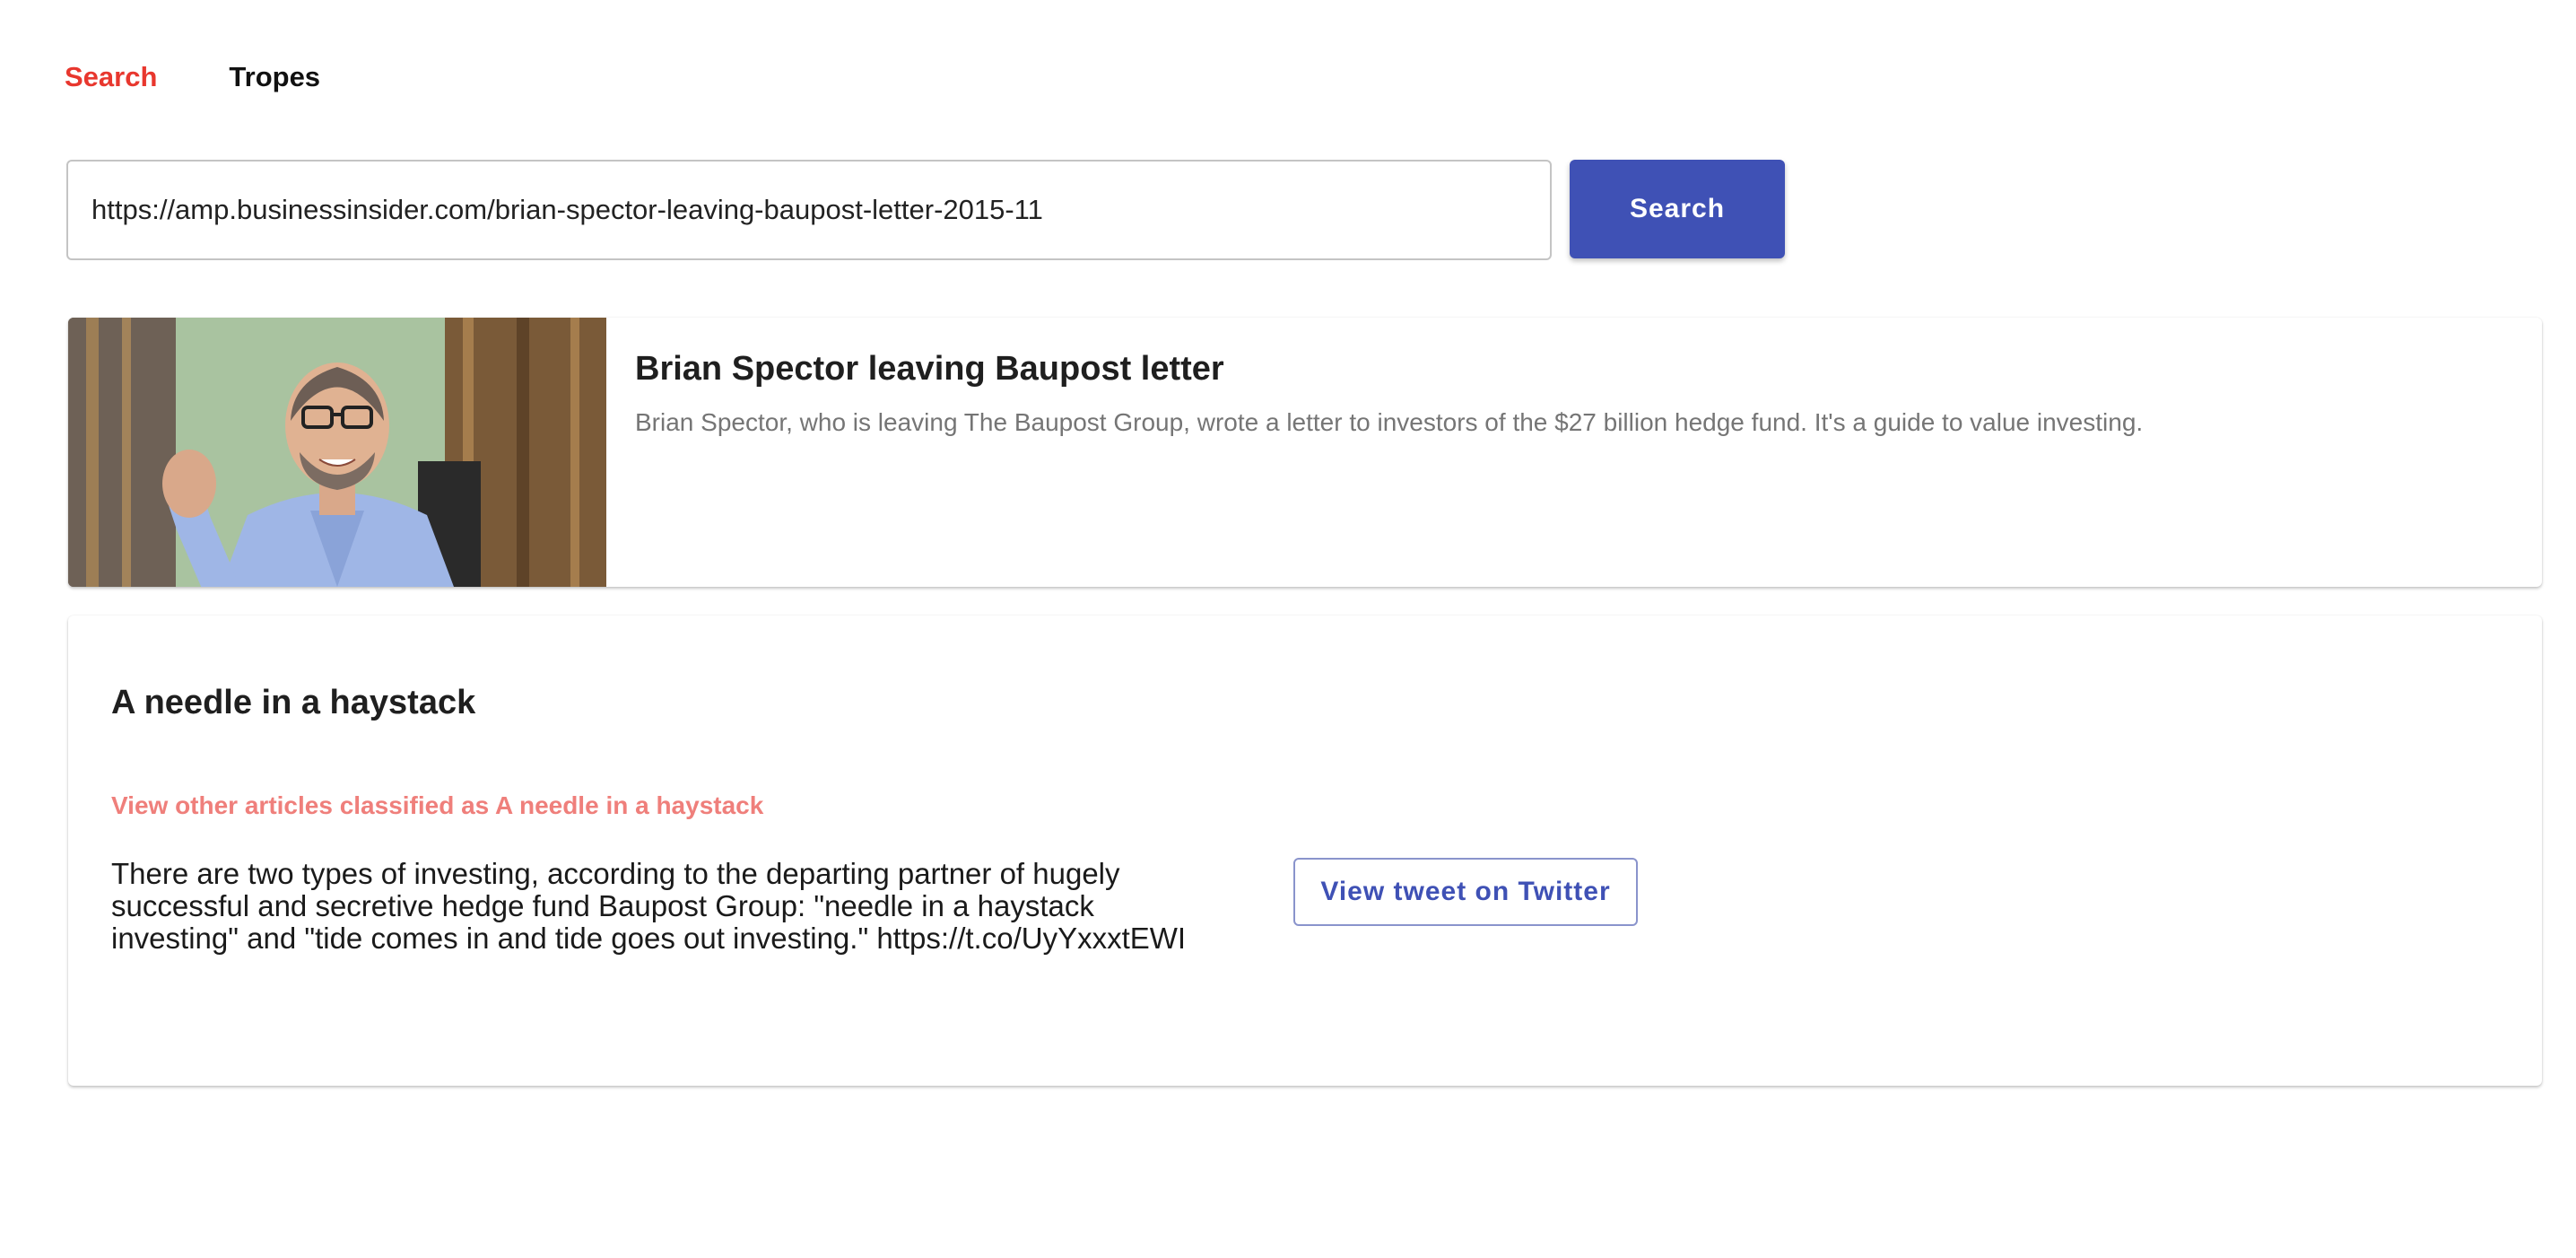  I want to click on nav-tab-search: Search, so click(111, 77).